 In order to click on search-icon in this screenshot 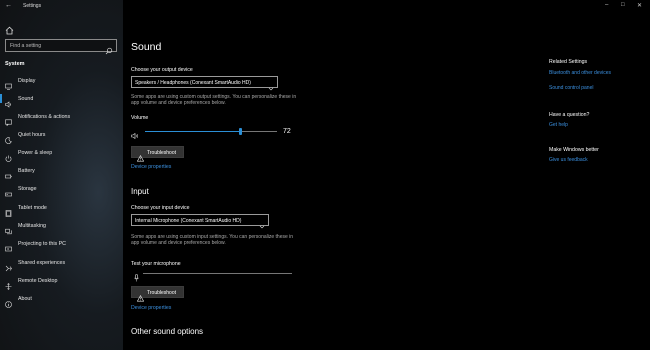, I will do `click(109, 48)`.